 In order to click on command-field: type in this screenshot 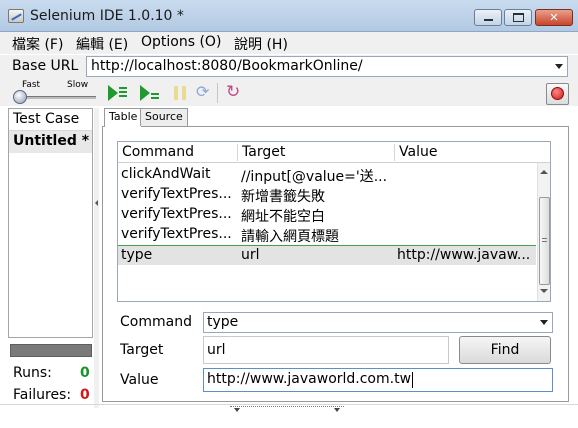, I will do `click(378, 322)`.